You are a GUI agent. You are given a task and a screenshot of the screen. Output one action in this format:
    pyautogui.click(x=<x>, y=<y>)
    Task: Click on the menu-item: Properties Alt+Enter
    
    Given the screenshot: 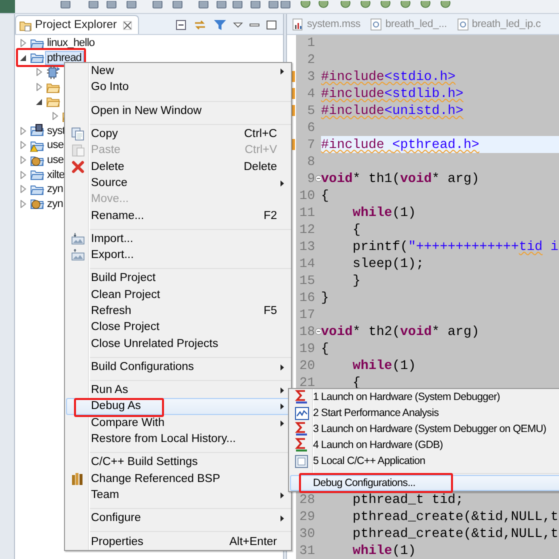 What is the action you would take?
    pyautogui.click(x=178, y=541)
    